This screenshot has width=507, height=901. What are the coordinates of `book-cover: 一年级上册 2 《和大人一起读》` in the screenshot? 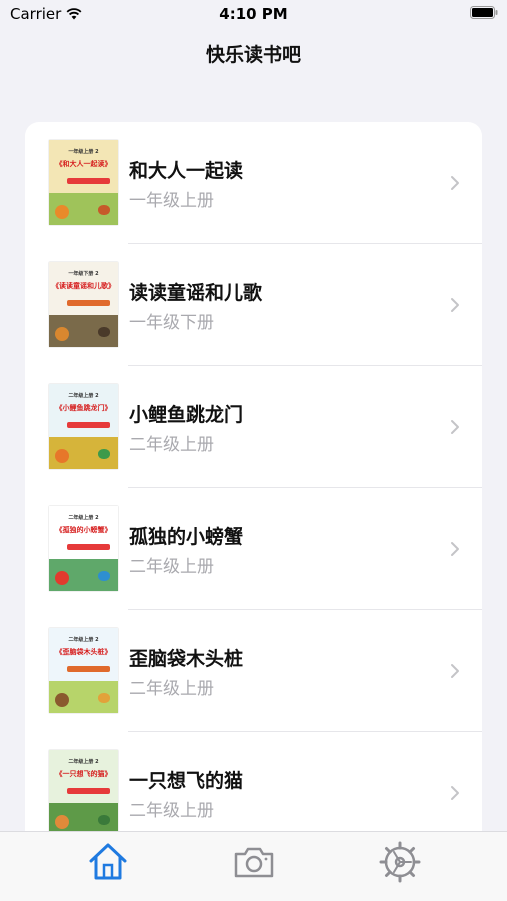 It's located at (83, 182).